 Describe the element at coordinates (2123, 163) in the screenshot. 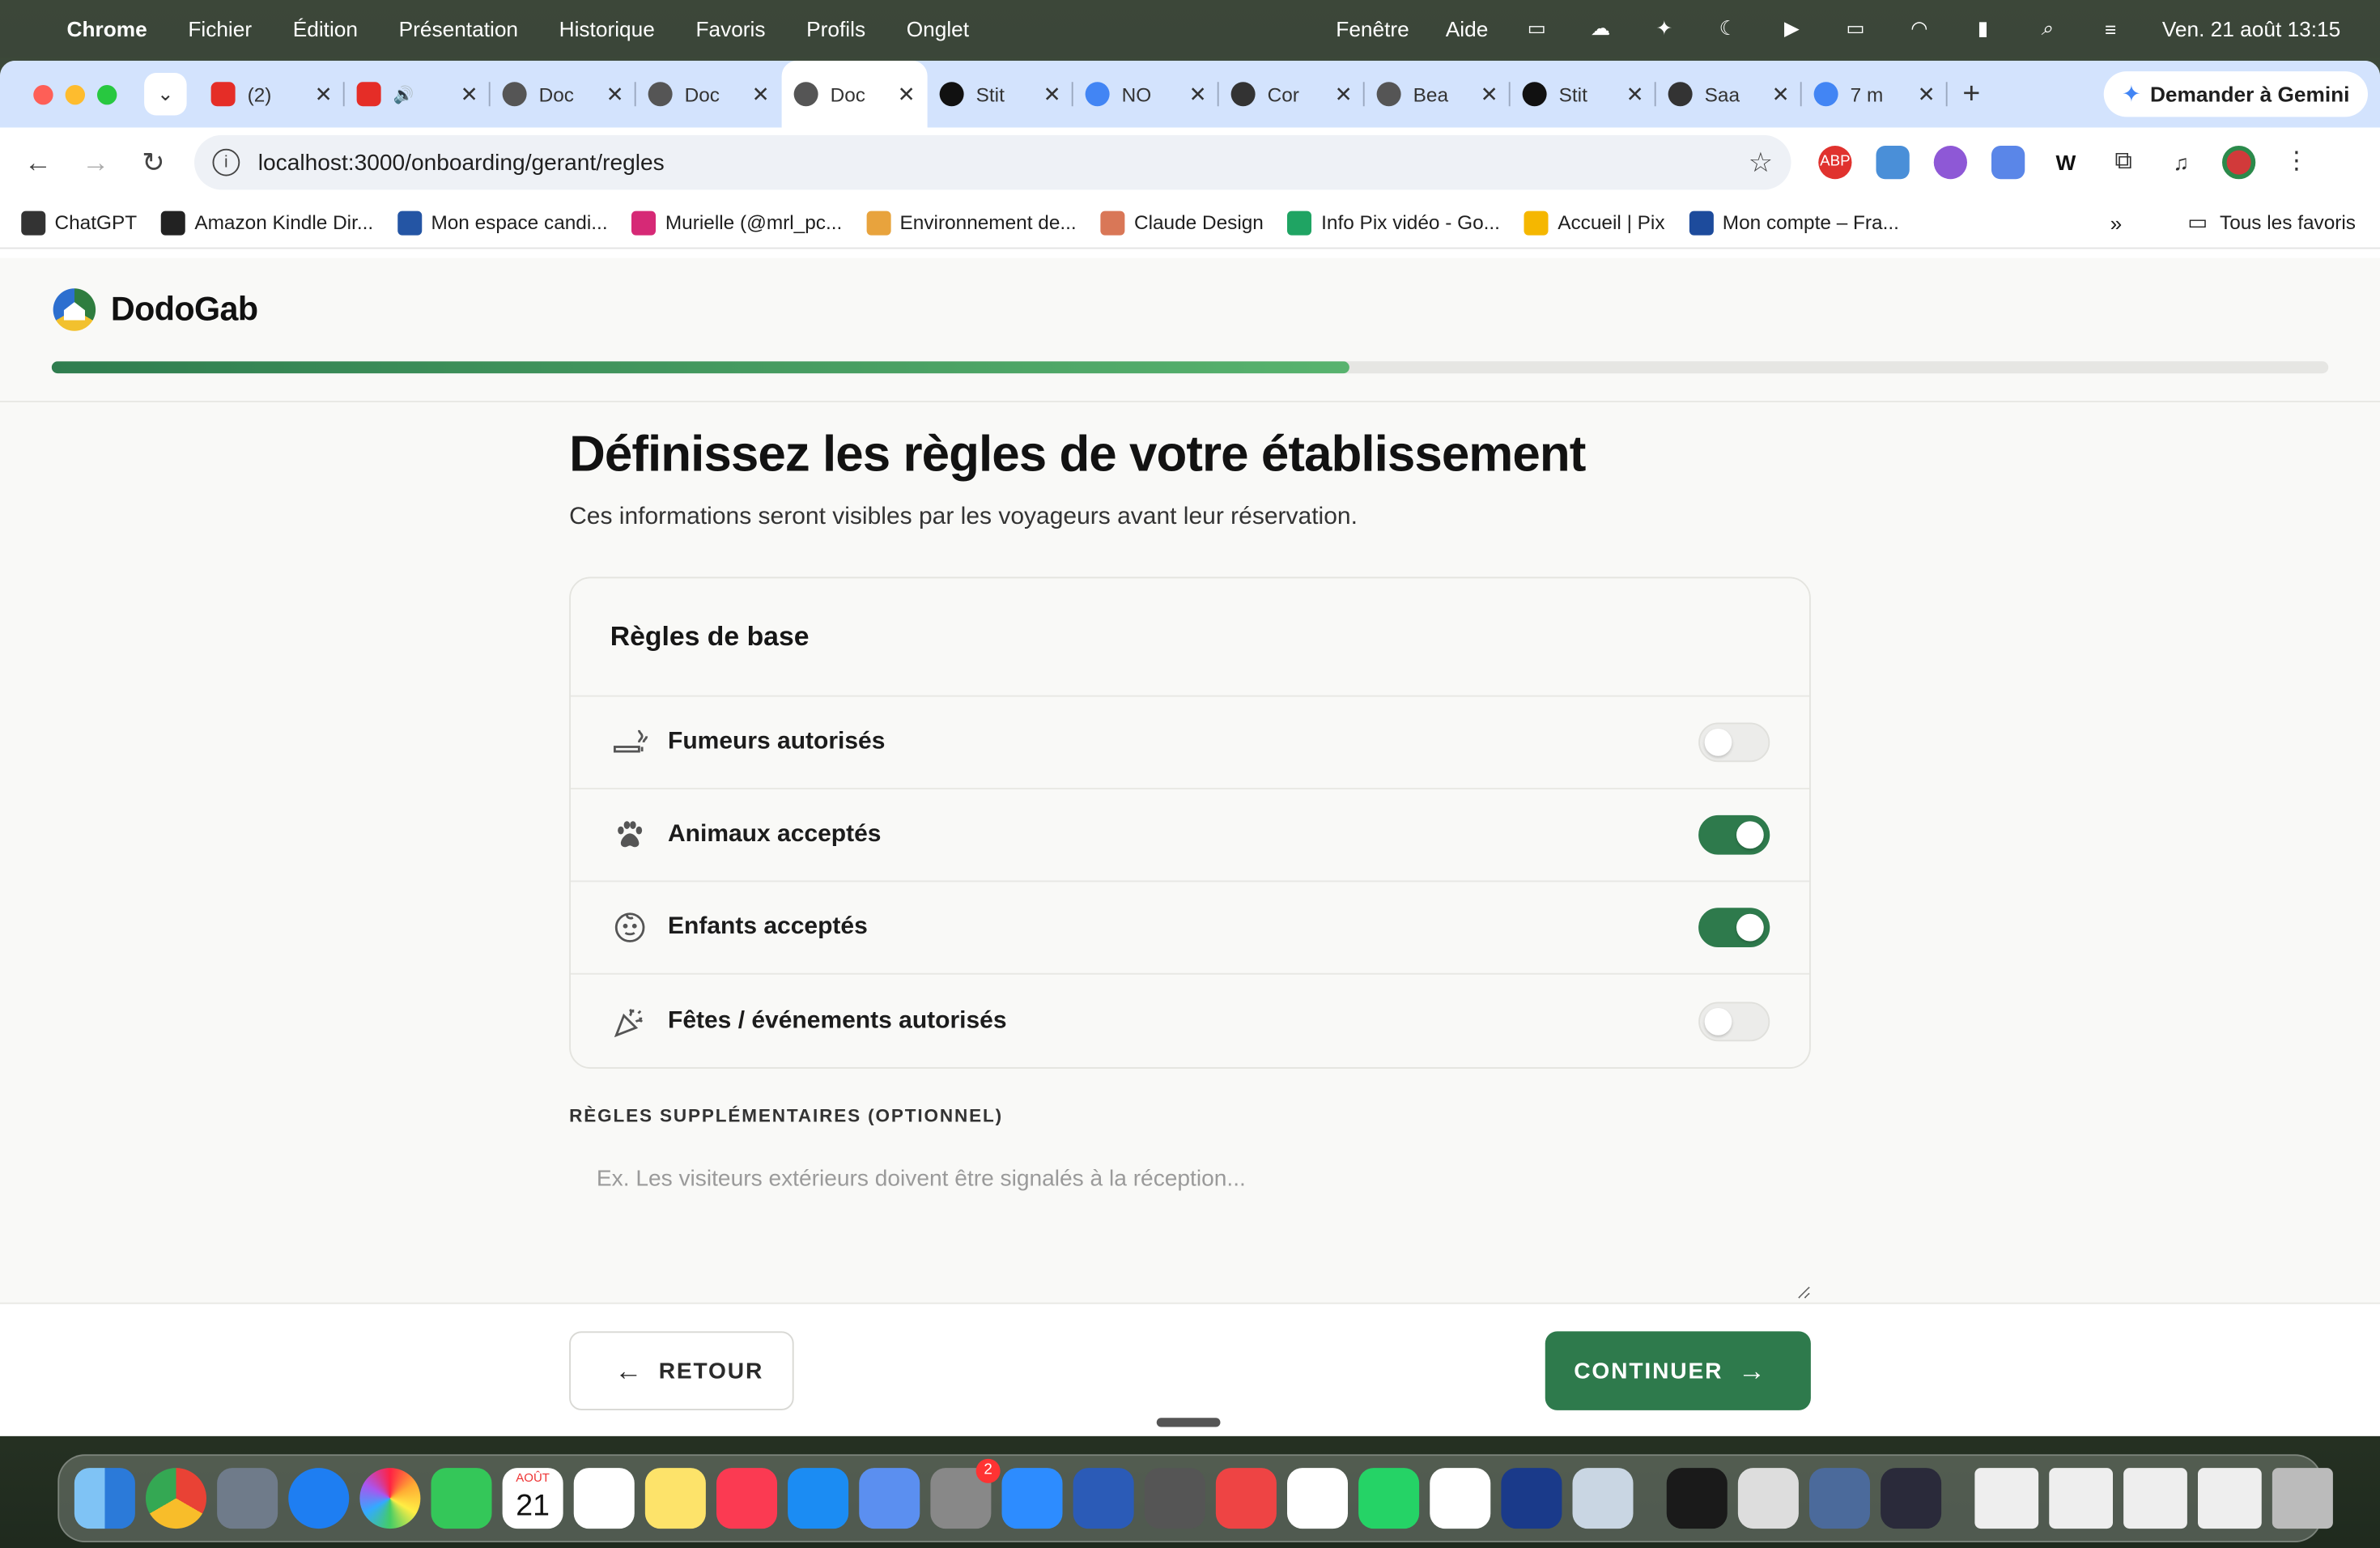

I see `extensions-puzzle-icon: ⧉` at that location.